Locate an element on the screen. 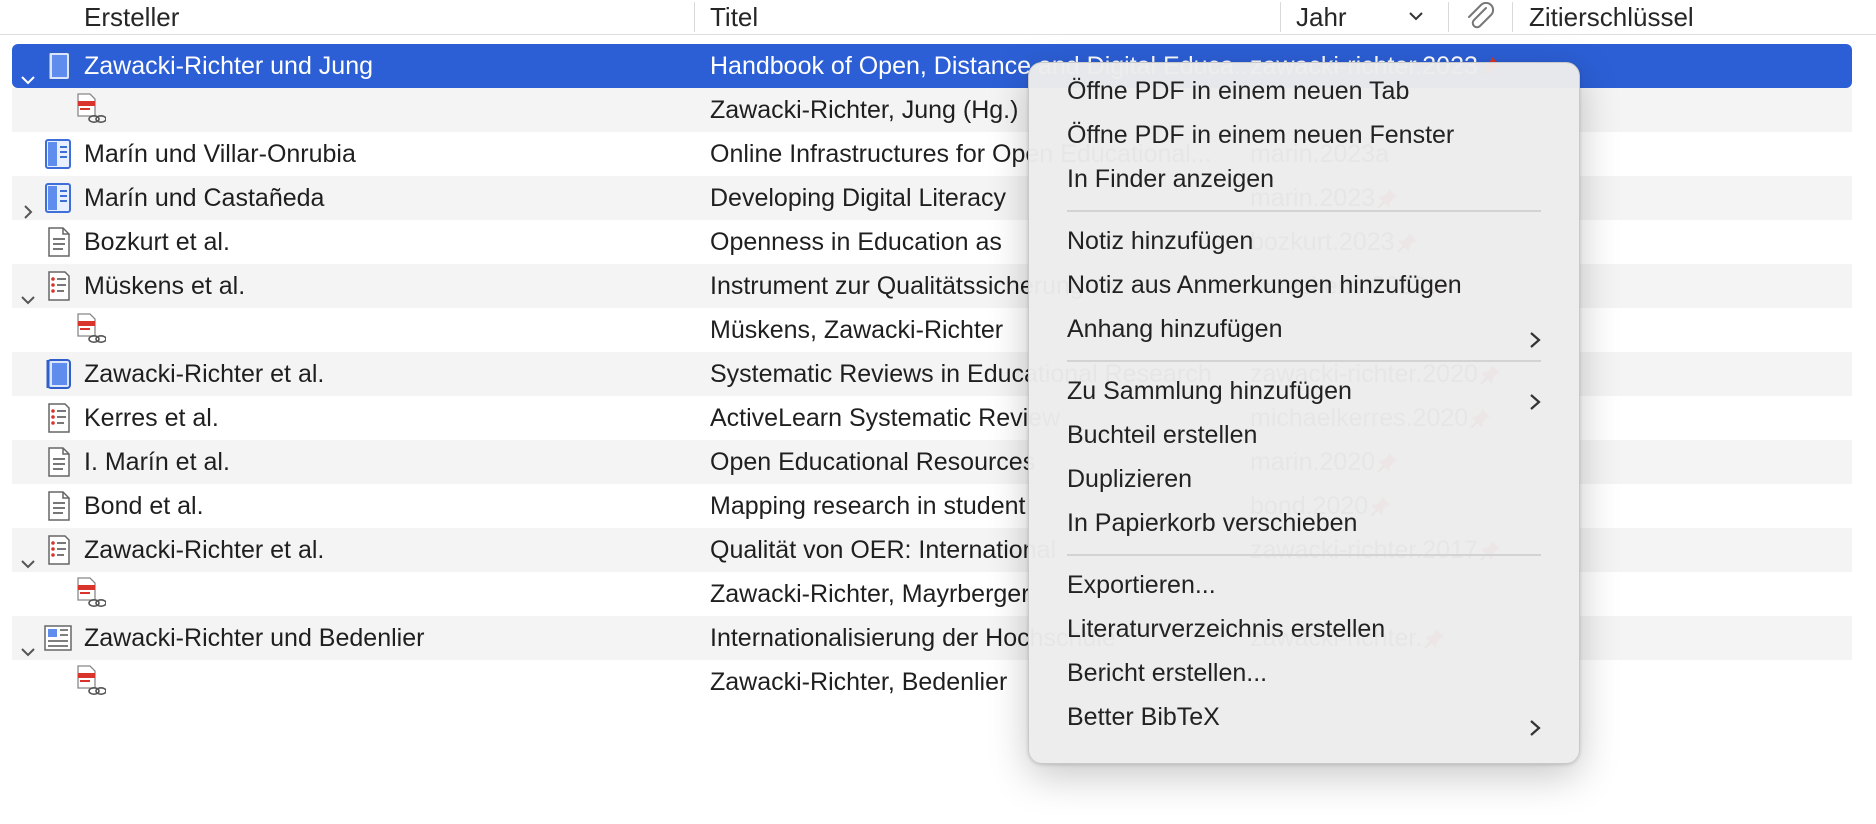 Image resolution: width=1876 pixels, height=824 pixels. creator-cell: Zawacki-Richter und Bedenlier is located at coordinates (254, 638).